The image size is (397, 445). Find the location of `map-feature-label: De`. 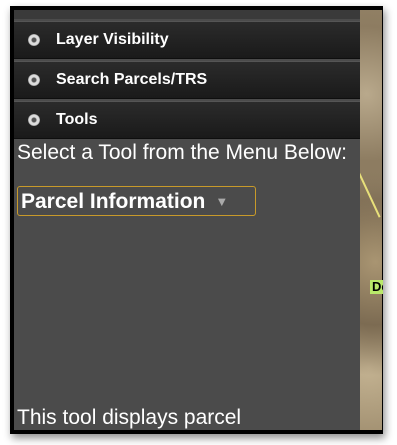

map-feature-label: De is located at coordinates (376, 287).